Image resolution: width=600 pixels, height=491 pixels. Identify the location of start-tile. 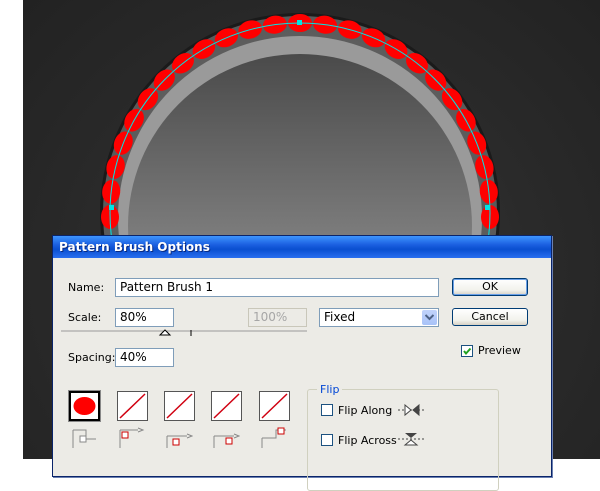
(226, 406).